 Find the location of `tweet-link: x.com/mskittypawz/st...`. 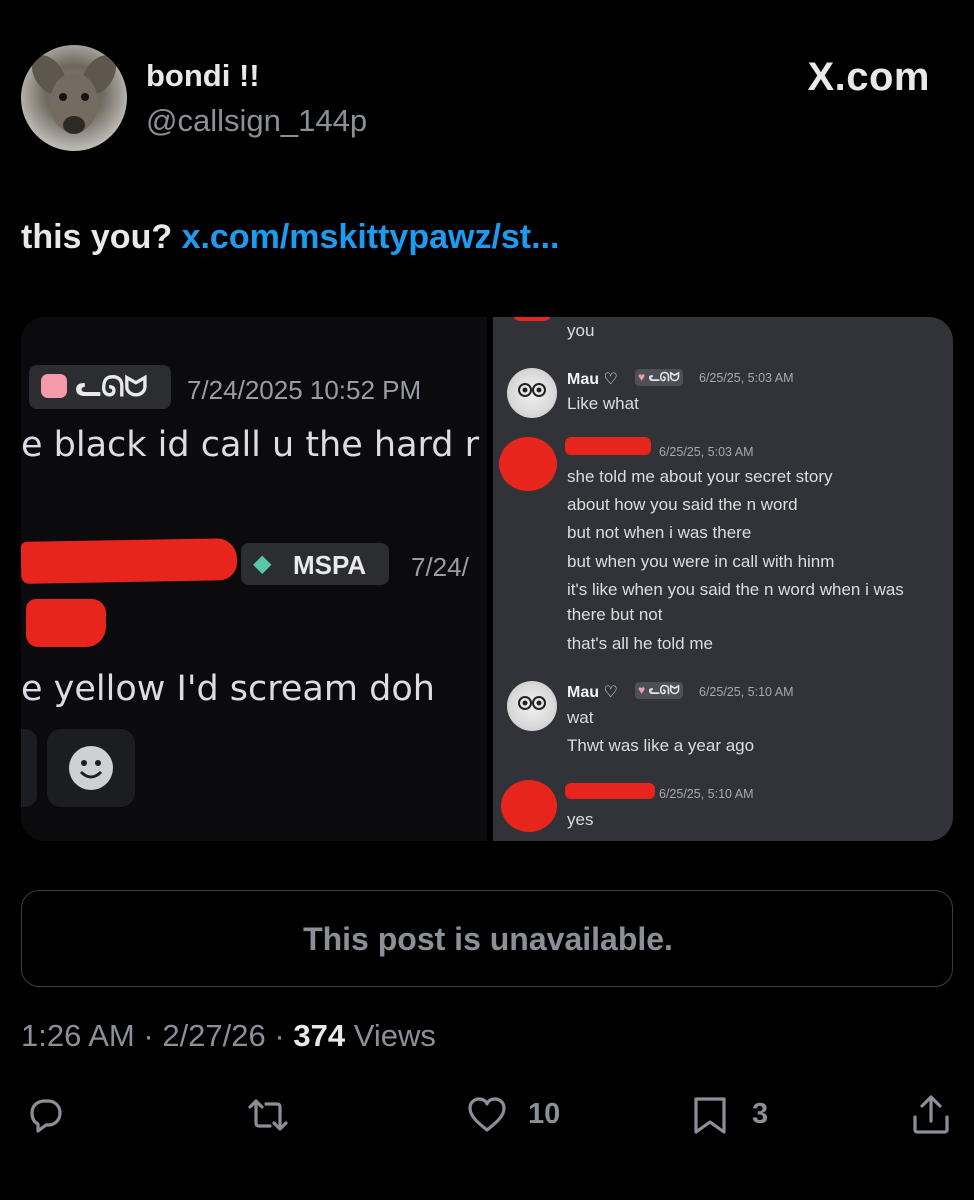

tweet-link: x.com/mskittypawz/st... is located at coordinates (371, 237).